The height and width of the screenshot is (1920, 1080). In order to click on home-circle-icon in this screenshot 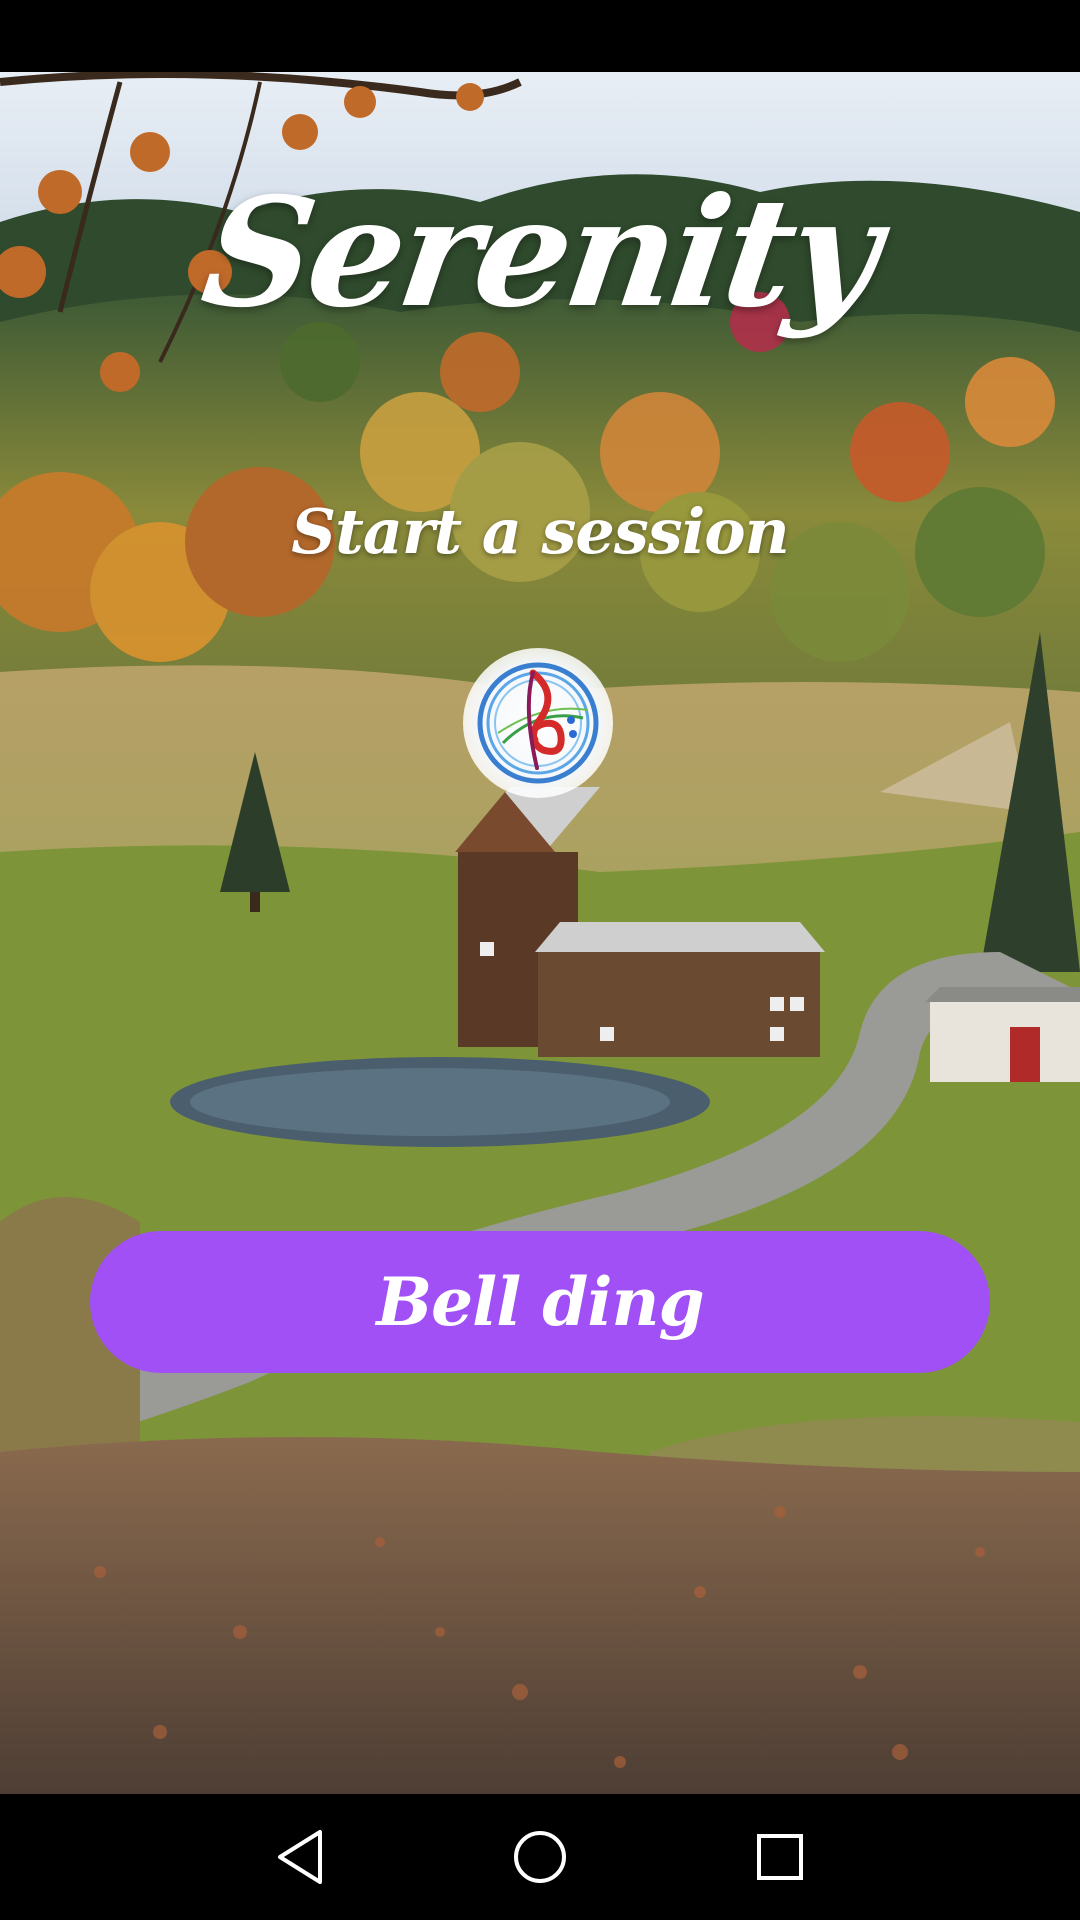, I will do `click(540, 1857)`.